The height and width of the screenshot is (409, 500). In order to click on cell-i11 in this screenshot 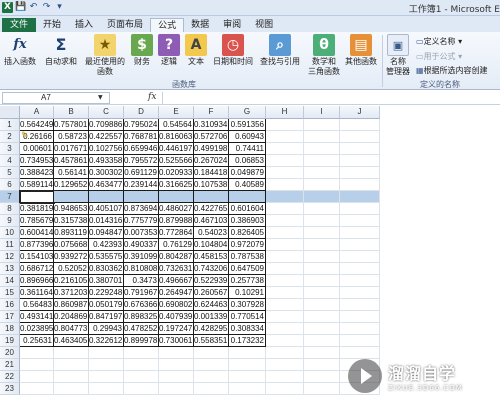, I will do `click(322, 245)`.